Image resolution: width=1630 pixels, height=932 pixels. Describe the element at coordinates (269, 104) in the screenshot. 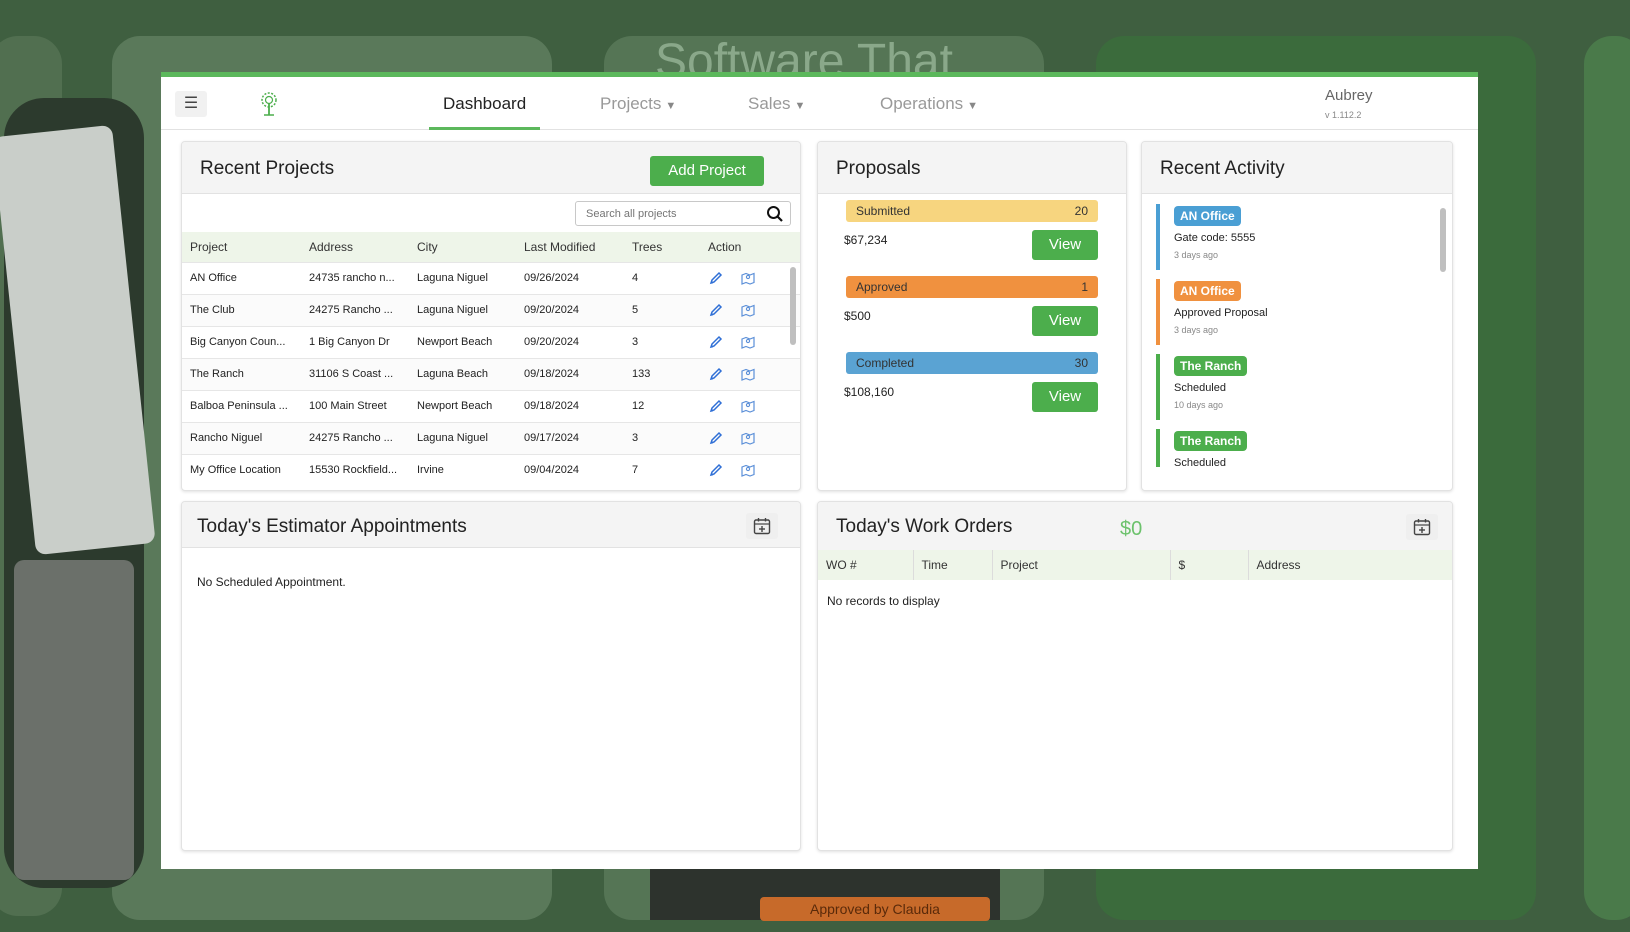

I see `tree-logo-icon` at that location.